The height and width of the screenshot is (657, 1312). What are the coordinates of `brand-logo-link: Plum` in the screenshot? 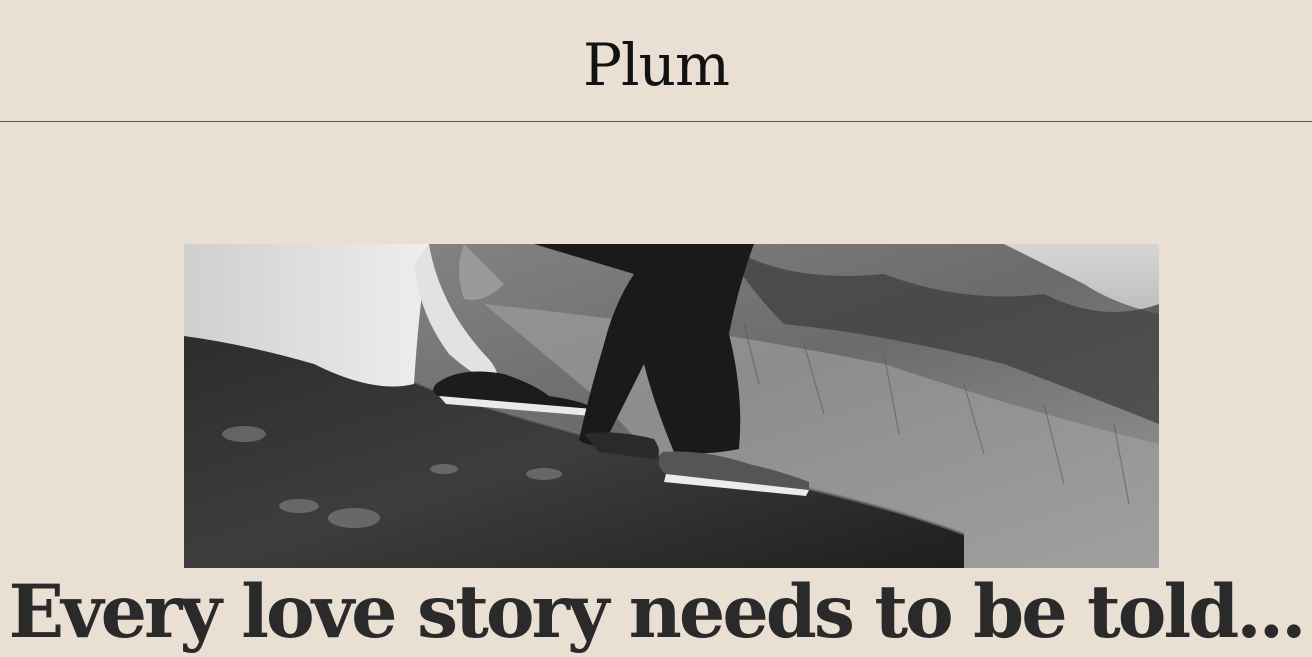 It's located at (656, 65).